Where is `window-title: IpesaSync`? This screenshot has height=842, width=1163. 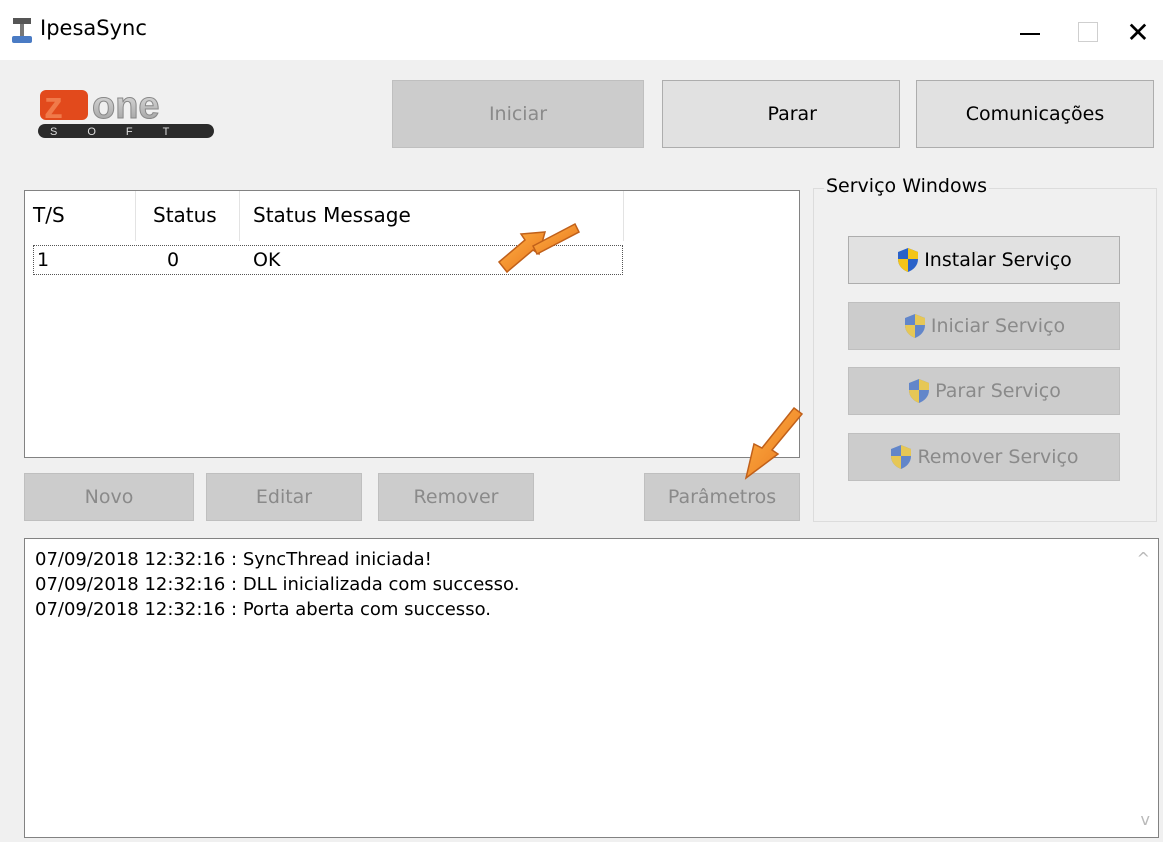 window-title: IpesaSync is located at coordinates (93, 28).